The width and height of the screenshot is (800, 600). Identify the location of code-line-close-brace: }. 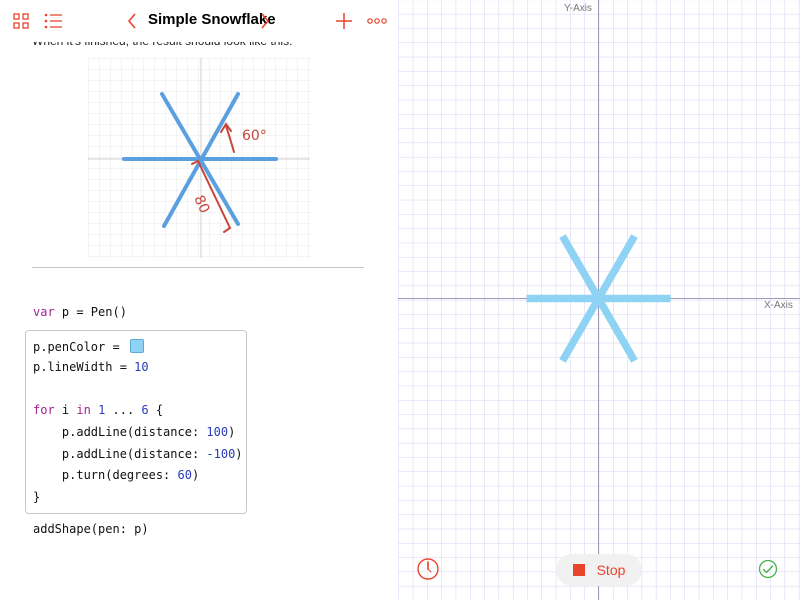
(36, 497).